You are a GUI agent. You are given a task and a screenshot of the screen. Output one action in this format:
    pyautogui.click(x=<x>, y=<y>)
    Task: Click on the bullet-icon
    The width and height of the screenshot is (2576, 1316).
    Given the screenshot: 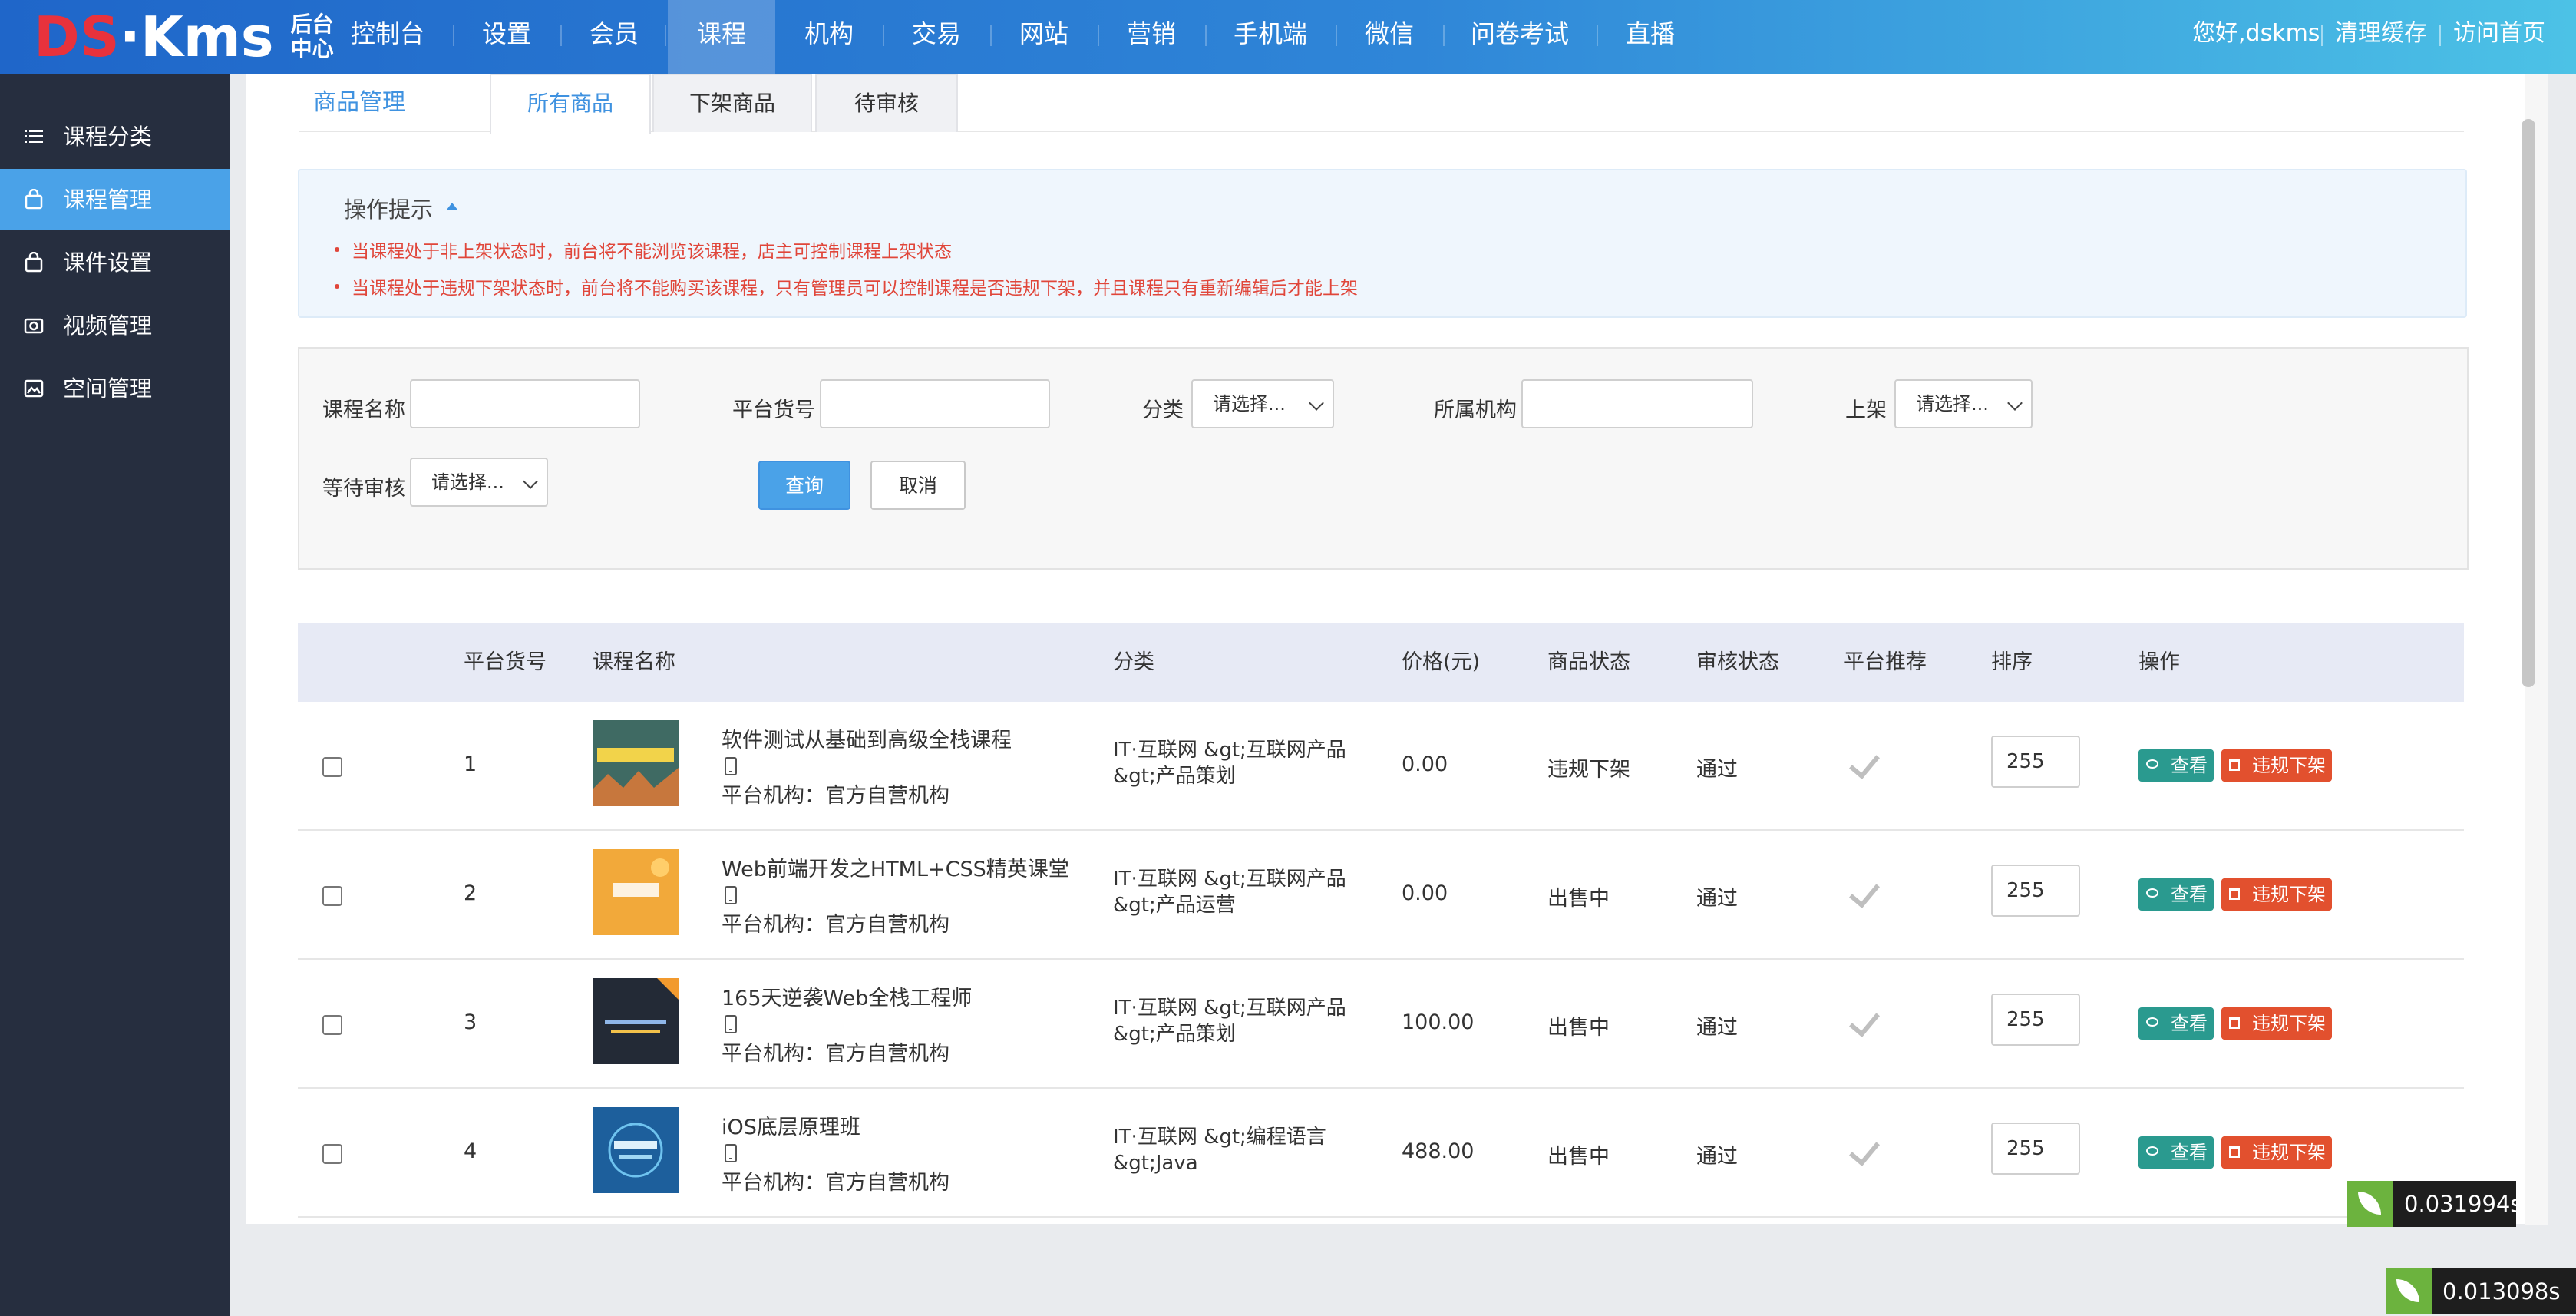 What is the action you would take?
    pyautogui.click(x=337, y=286)
    